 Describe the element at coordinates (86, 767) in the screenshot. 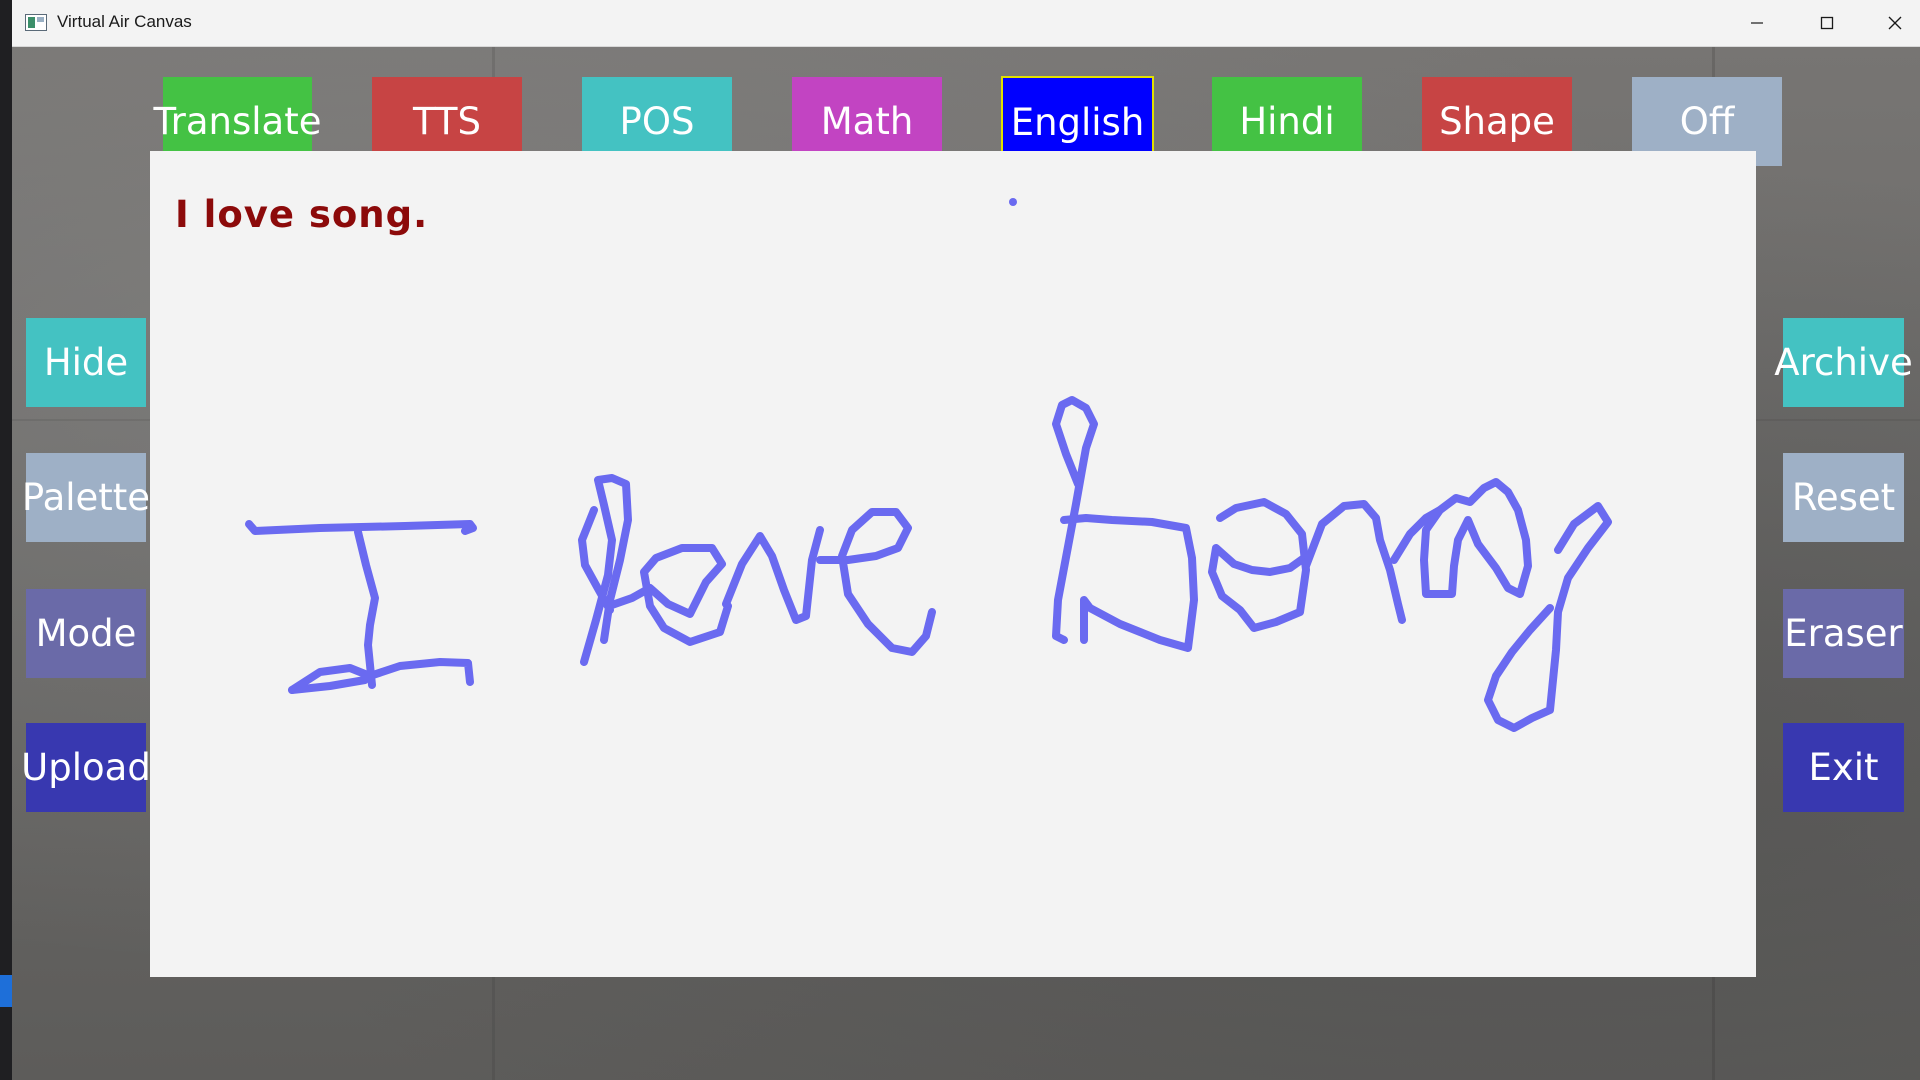

I see `upload-button: Upload` at that location.